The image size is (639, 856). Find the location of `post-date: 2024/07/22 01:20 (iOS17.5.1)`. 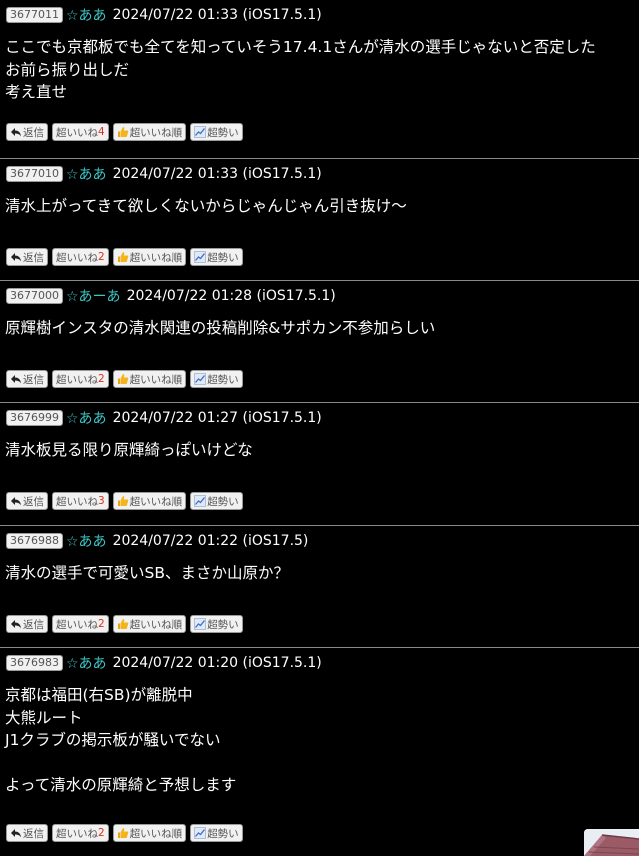

post-date: 2024/07/22 01:20 (iOS17.5.1) is located at coordinates (217, 663).